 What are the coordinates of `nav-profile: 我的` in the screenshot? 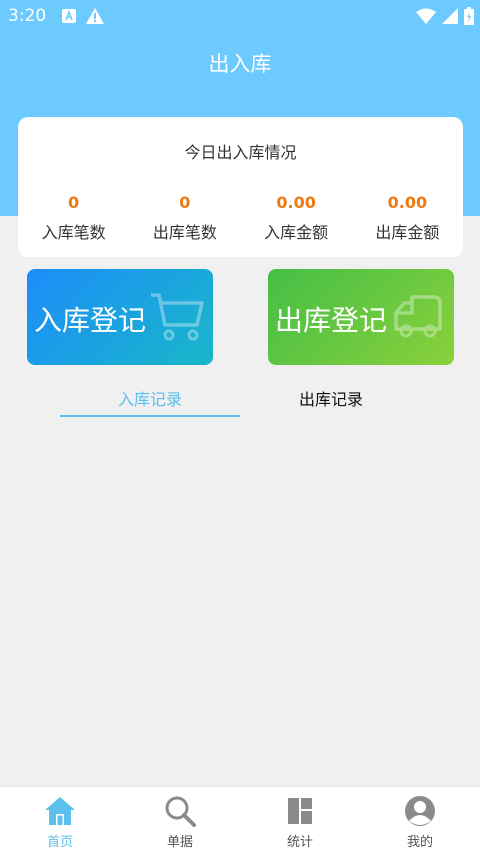 It's located at (420, 820).